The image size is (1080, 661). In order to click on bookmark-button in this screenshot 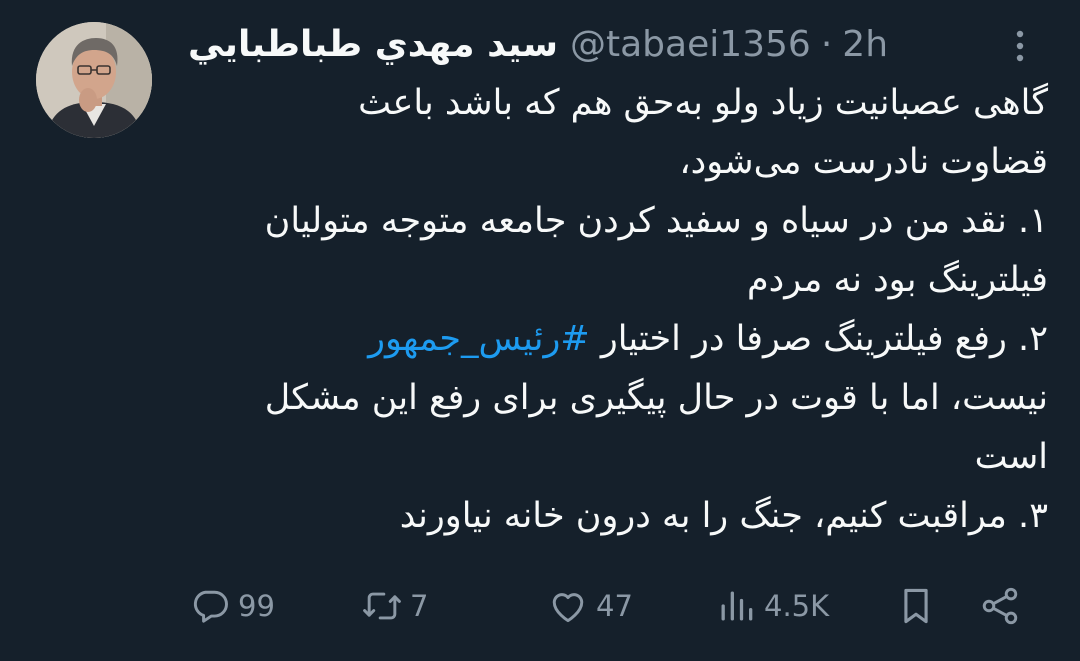, I will do `click(916, 606)`.